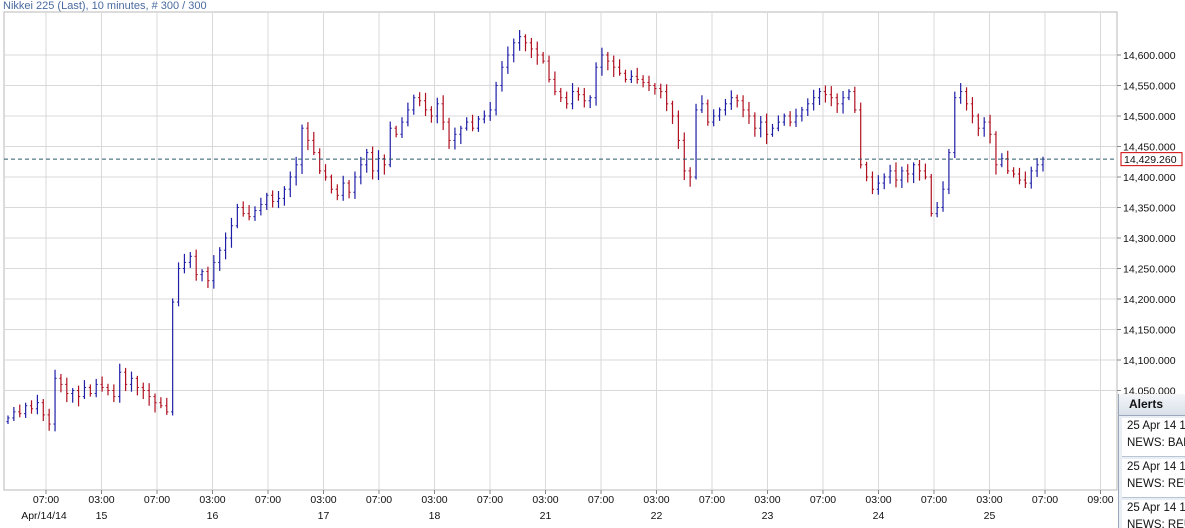  What do you see at coordinates (546, 516) in the screenshot?
I see `x-date-label: 21` at bounding box center [546, 516].